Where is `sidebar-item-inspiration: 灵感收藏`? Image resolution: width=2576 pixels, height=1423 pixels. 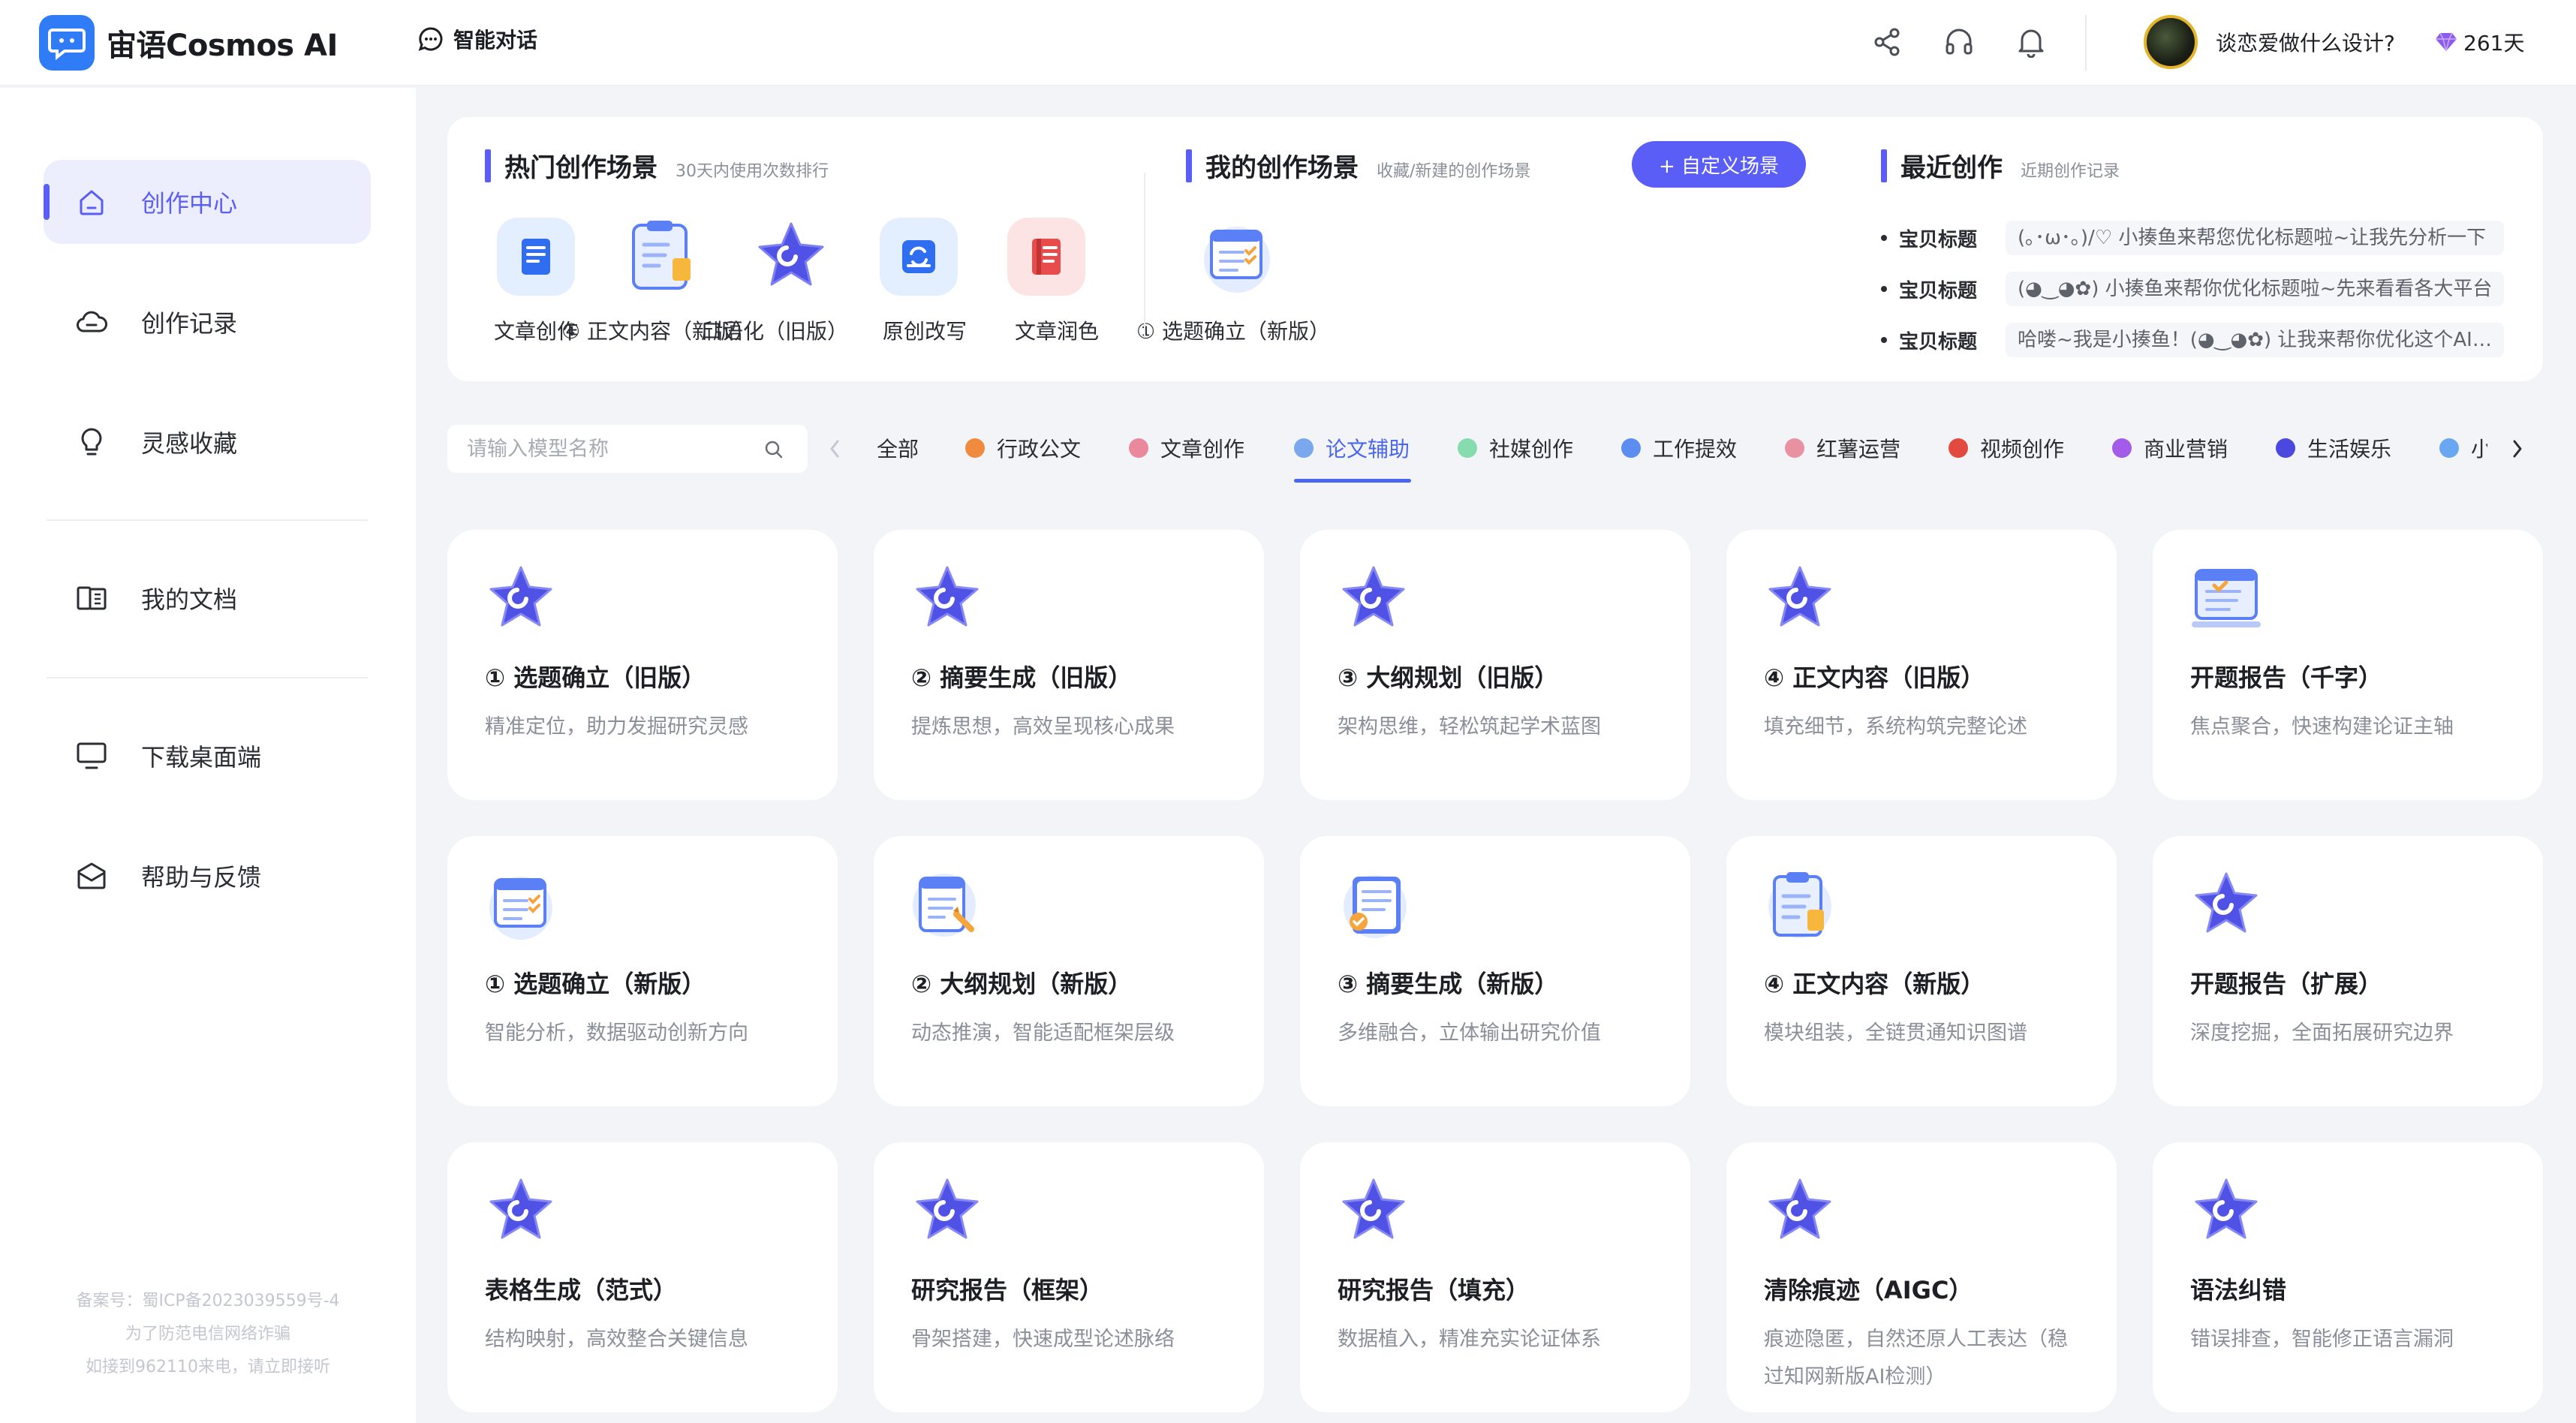 sidebar-item-inspiration: 灵感收藏 is located at coordinates (207, 442).